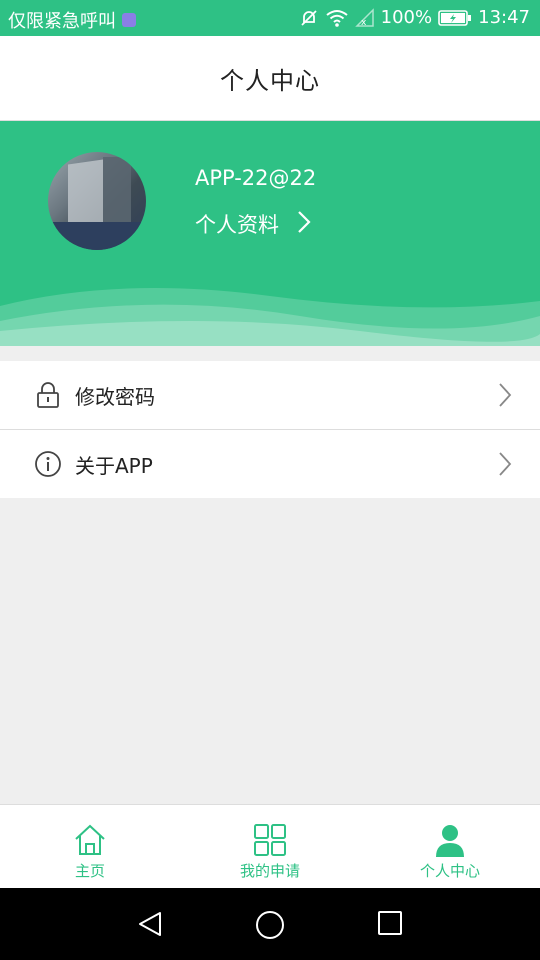 This screenshot has height=960, width=540. I want to click on menu-item-about-app: 关于APP, so click(270, 464).